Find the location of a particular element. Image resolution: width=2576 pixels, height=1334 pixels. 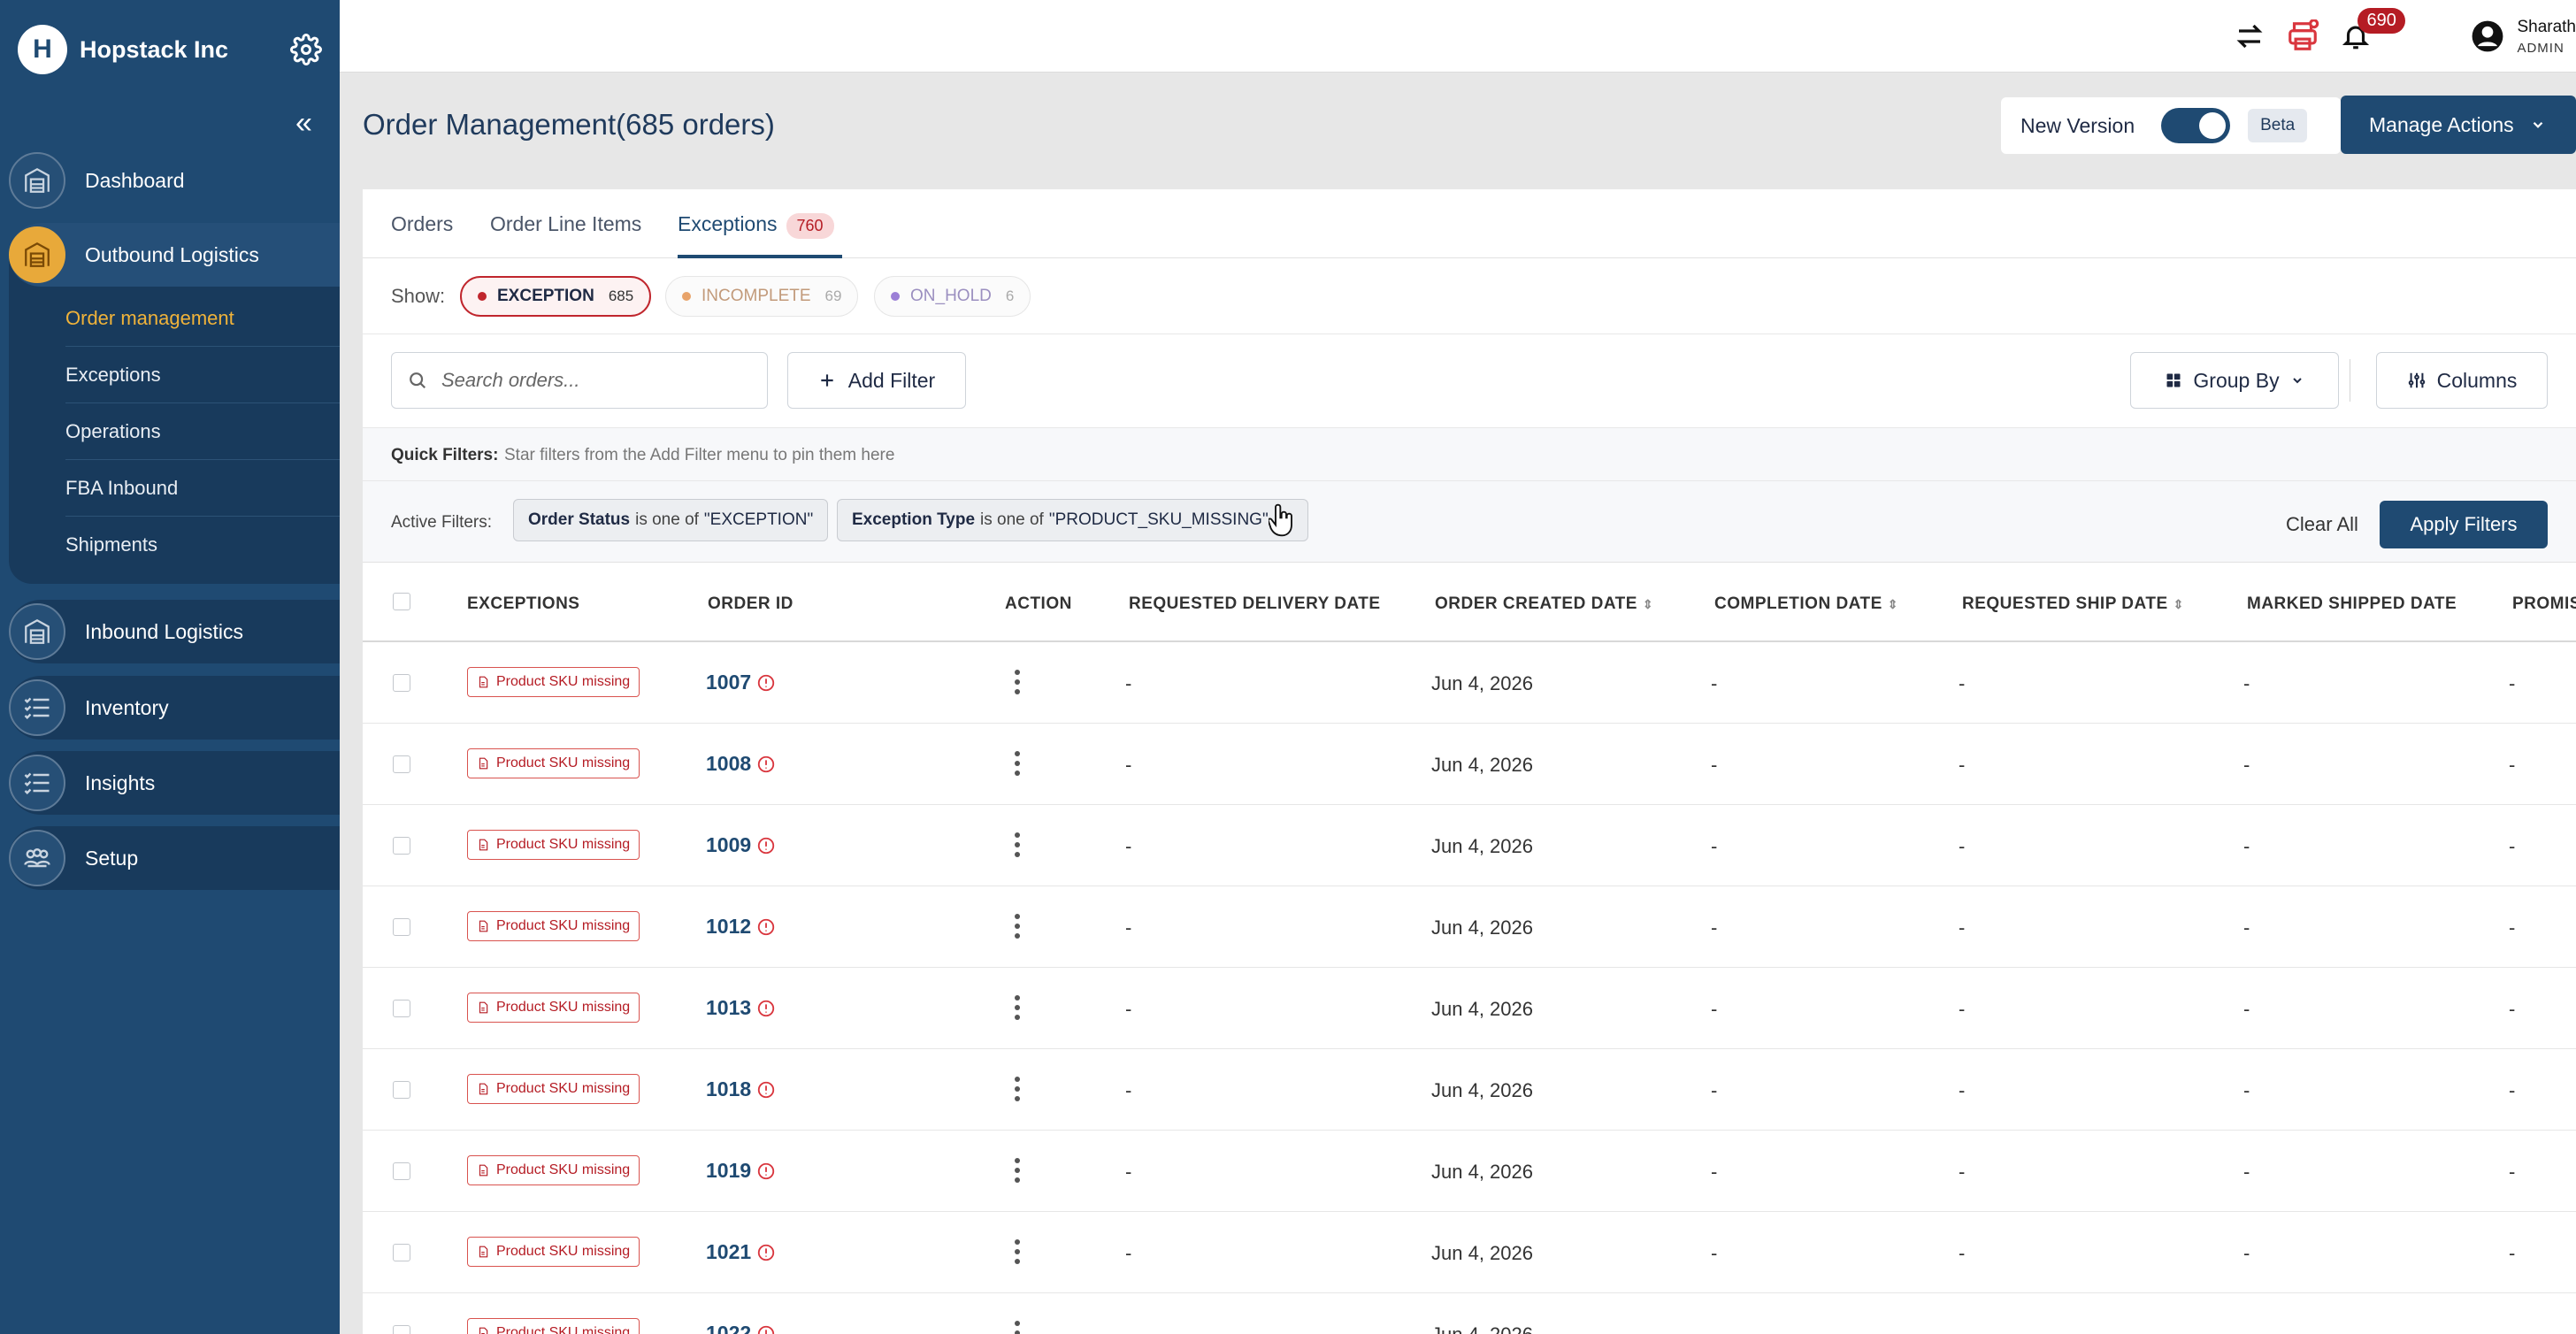

user-name: Sharath is located at coordinates (2546, 26).